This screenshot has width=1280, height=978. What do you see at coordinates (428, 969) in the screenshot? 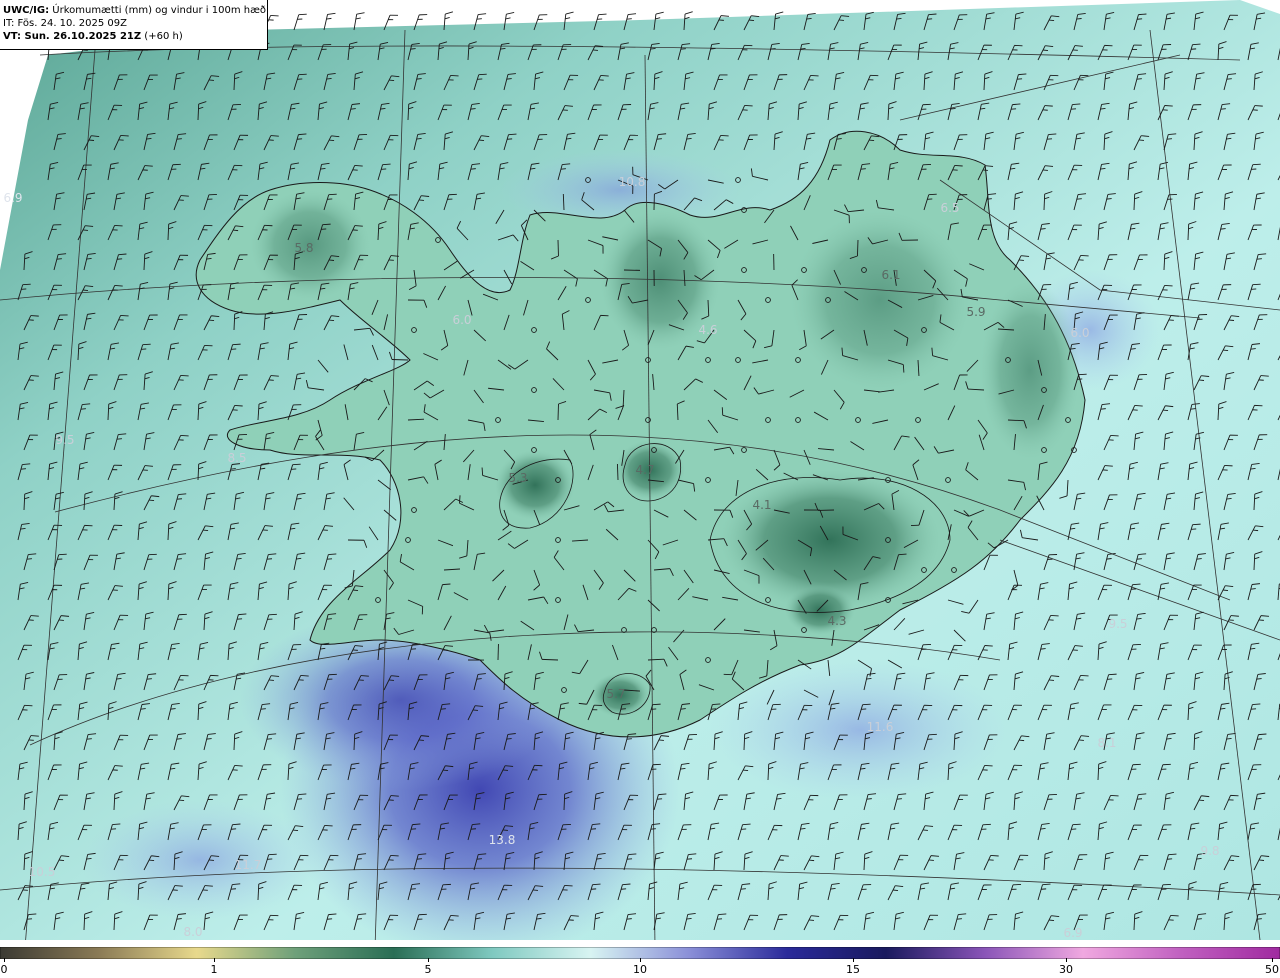
I see `colorbar-tick-label: 5` at bounding box center [428, 969].